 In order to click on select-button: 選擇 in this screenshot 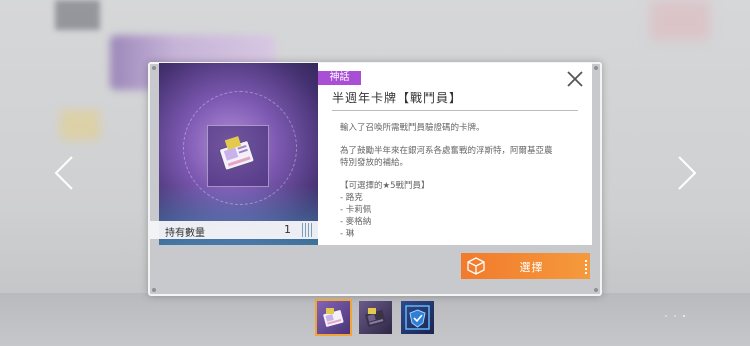, I will do `click(525, 266)`.